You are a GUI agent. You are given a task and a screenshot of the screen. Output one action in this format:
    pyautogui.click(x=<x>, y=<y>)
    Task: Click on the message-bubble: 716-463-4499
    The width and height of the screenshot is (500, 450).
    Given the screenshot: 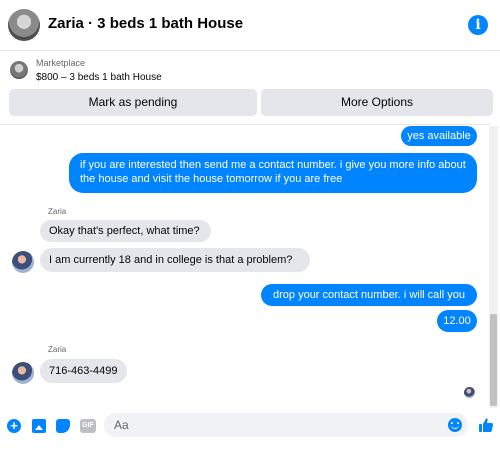 What is the action you would take?
    pyautogui.click(x=83, y=371)
    